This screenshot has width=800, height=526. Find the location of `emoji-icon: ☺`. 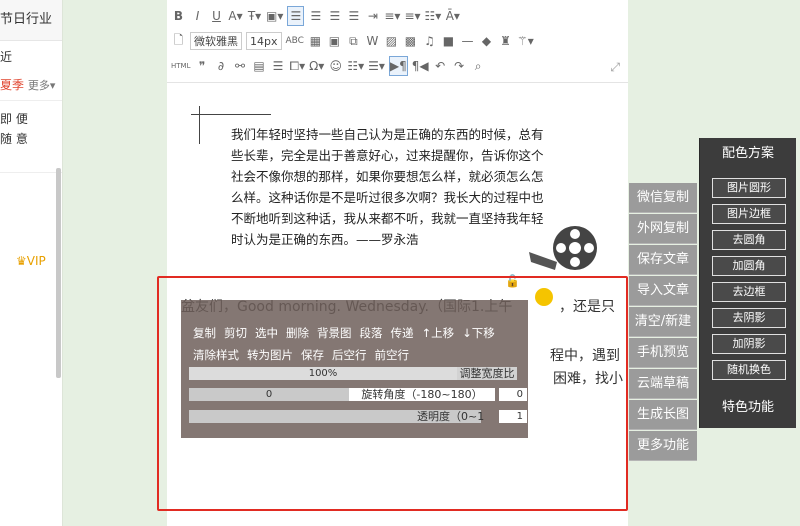

emoji-icon: ☺ is located at coordinates (335, 66).